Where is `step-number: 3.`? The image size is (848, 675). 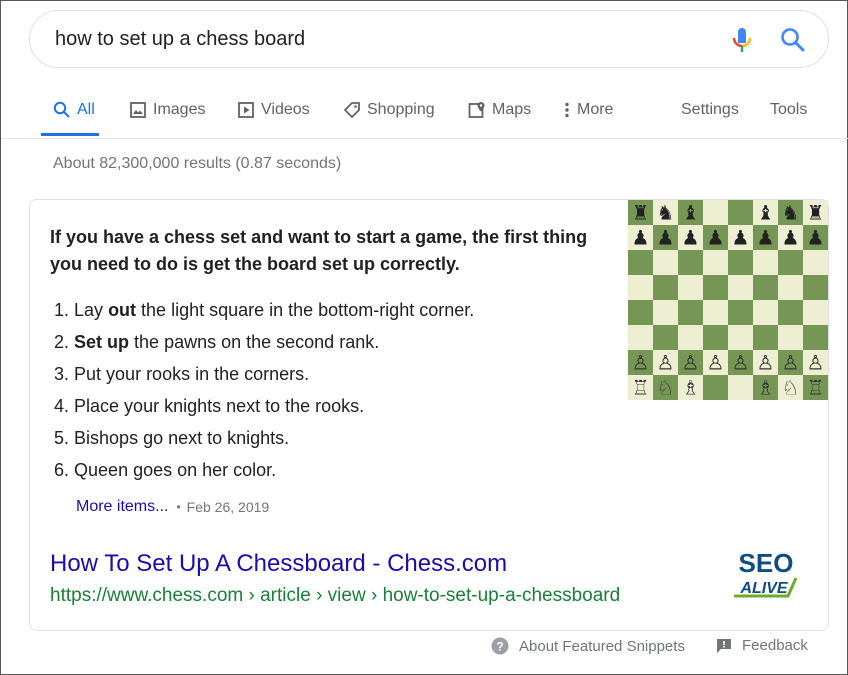 step-number: 3. is located at coordinates (62, 374).